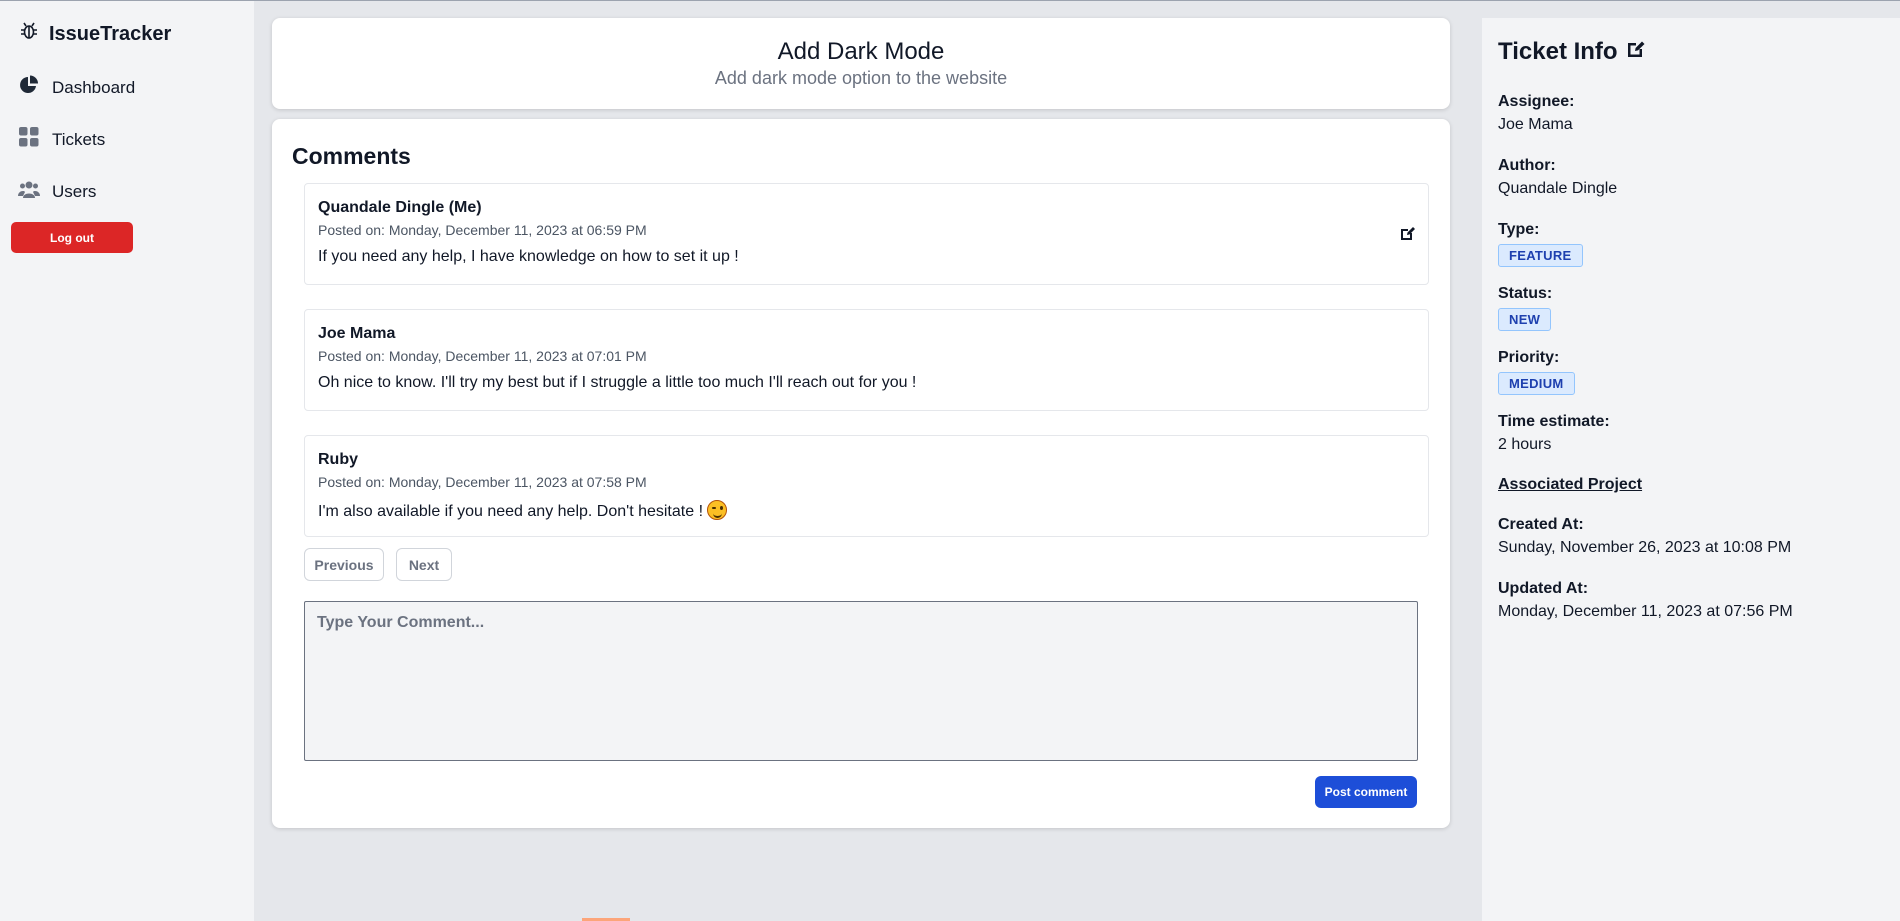  I want to click on pie-chart-icon, so click(29, 87).